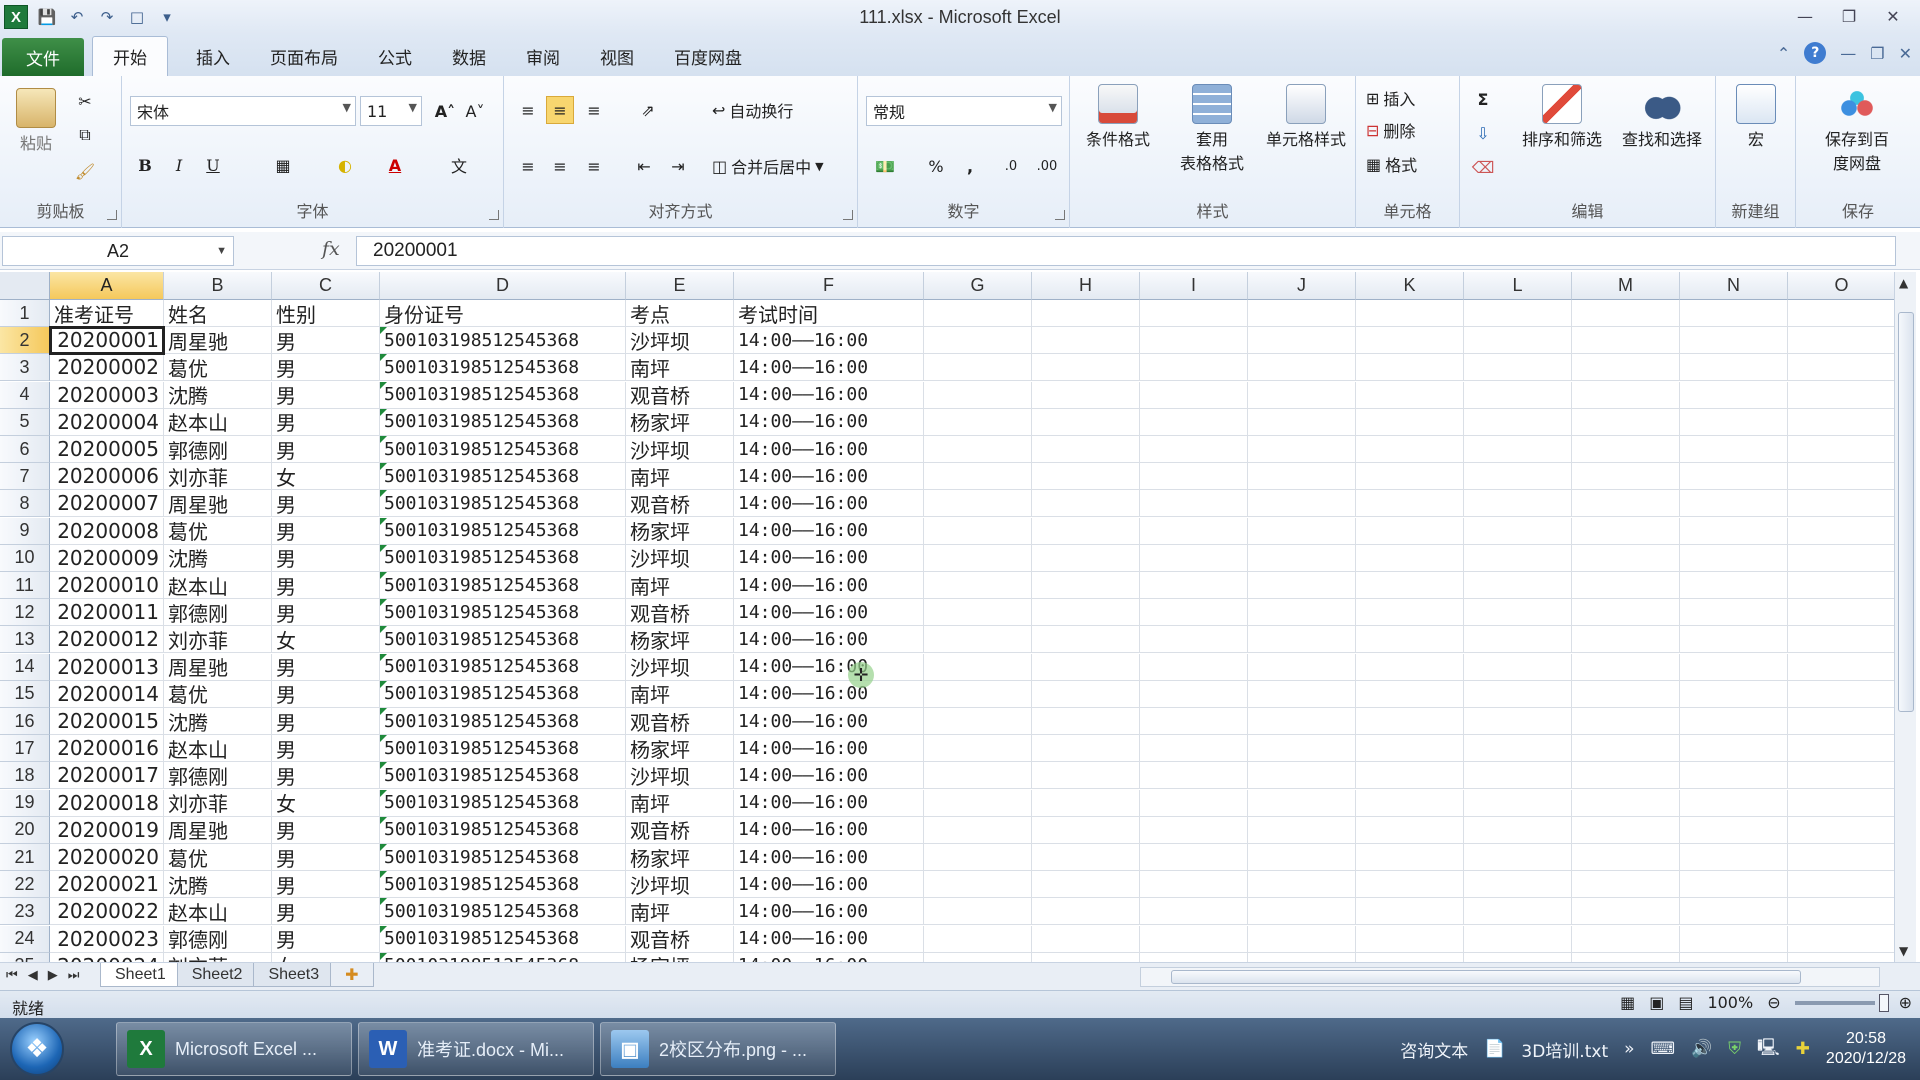 Image resolution: width=1920 pixels, height=1080 pixels. Describe the element at coordinates (1483, 133) in the screenshot. I see `fill-icon: ⇩` at that location.